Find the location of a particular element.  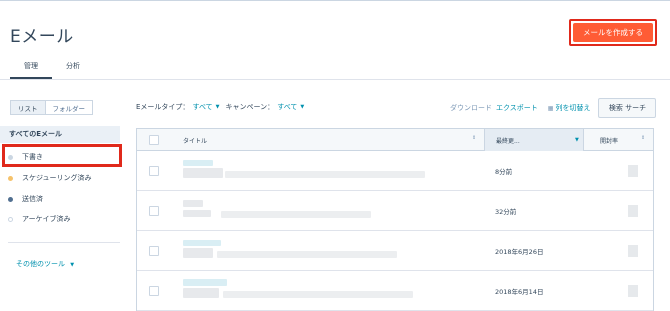

column-open-rate-label: 開封率 is located at coordinates (609, 141).